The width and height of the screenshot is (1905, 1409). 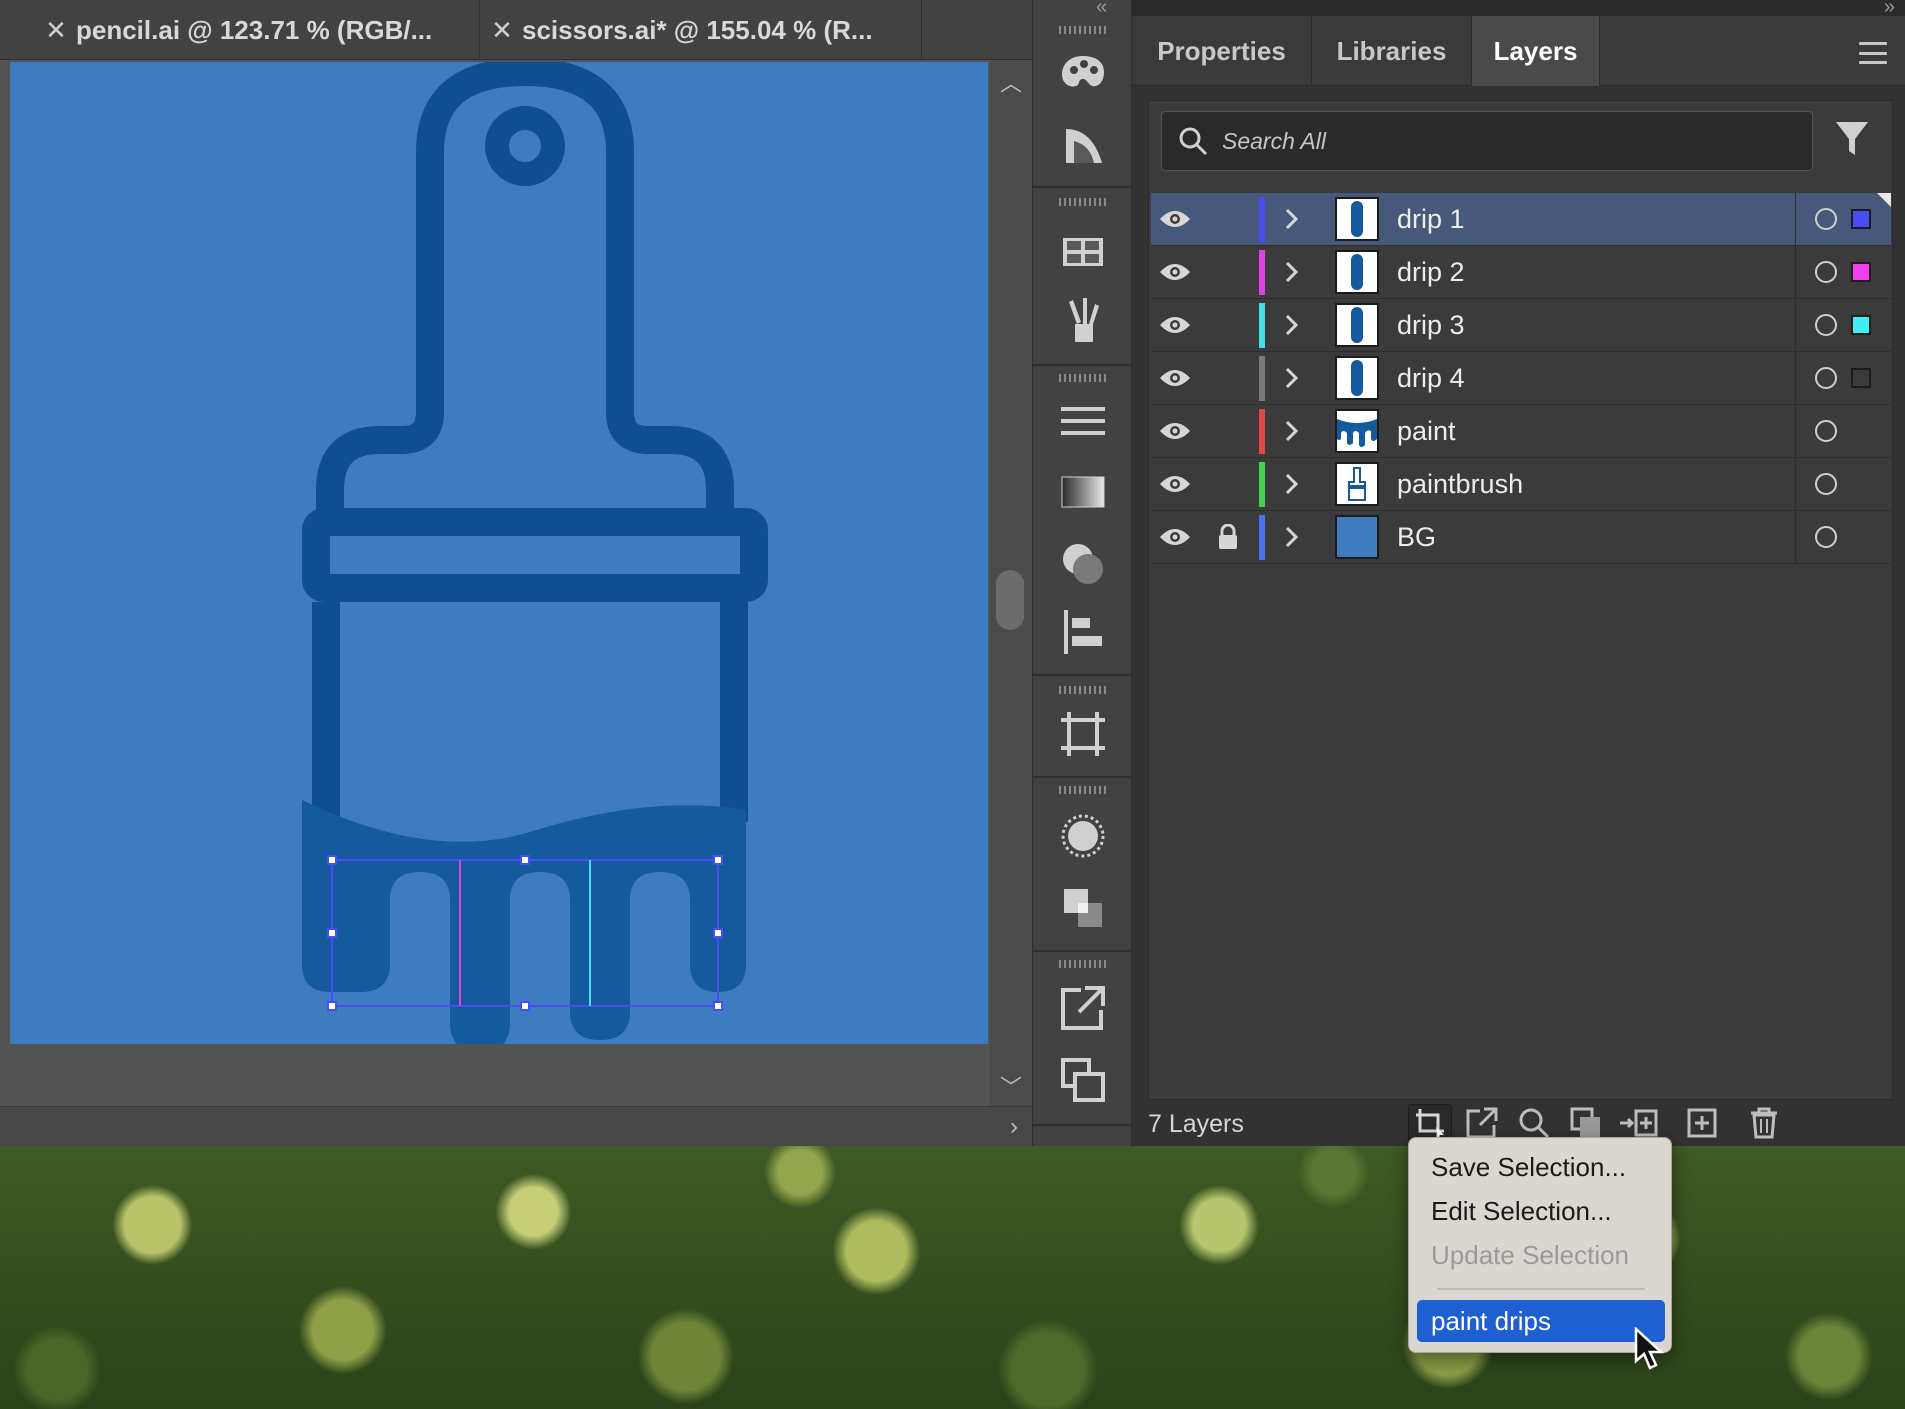 What do you see at coordinates (1083, 632) in the screenshot?
I see `align-icon` at bounding box center [1083, 632].